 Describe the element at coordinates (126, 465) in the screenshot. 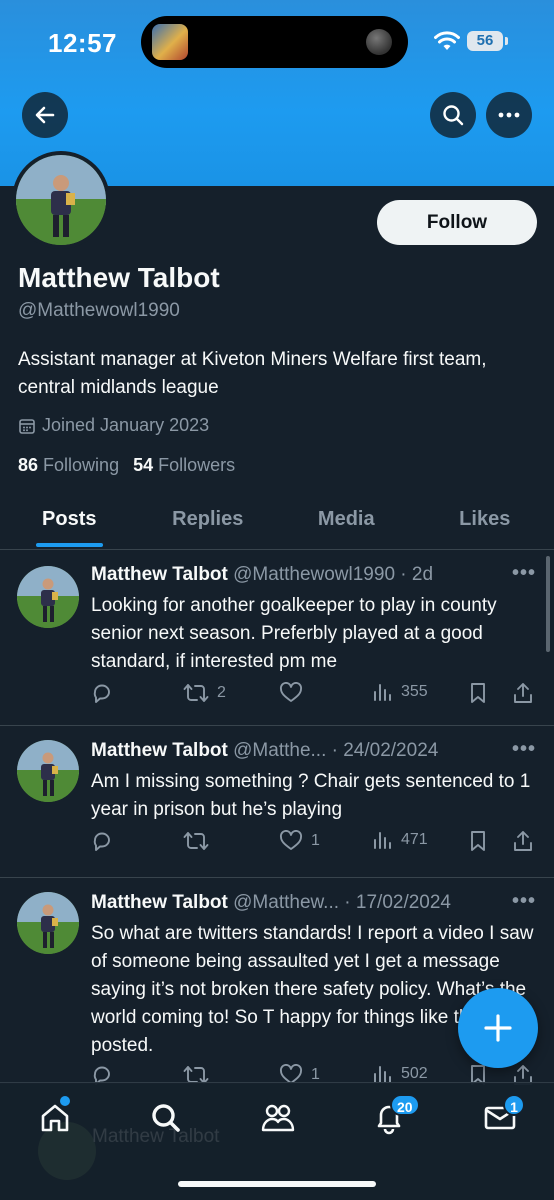

I see `follow-stats: 86 Following 54 Followers` at that location.